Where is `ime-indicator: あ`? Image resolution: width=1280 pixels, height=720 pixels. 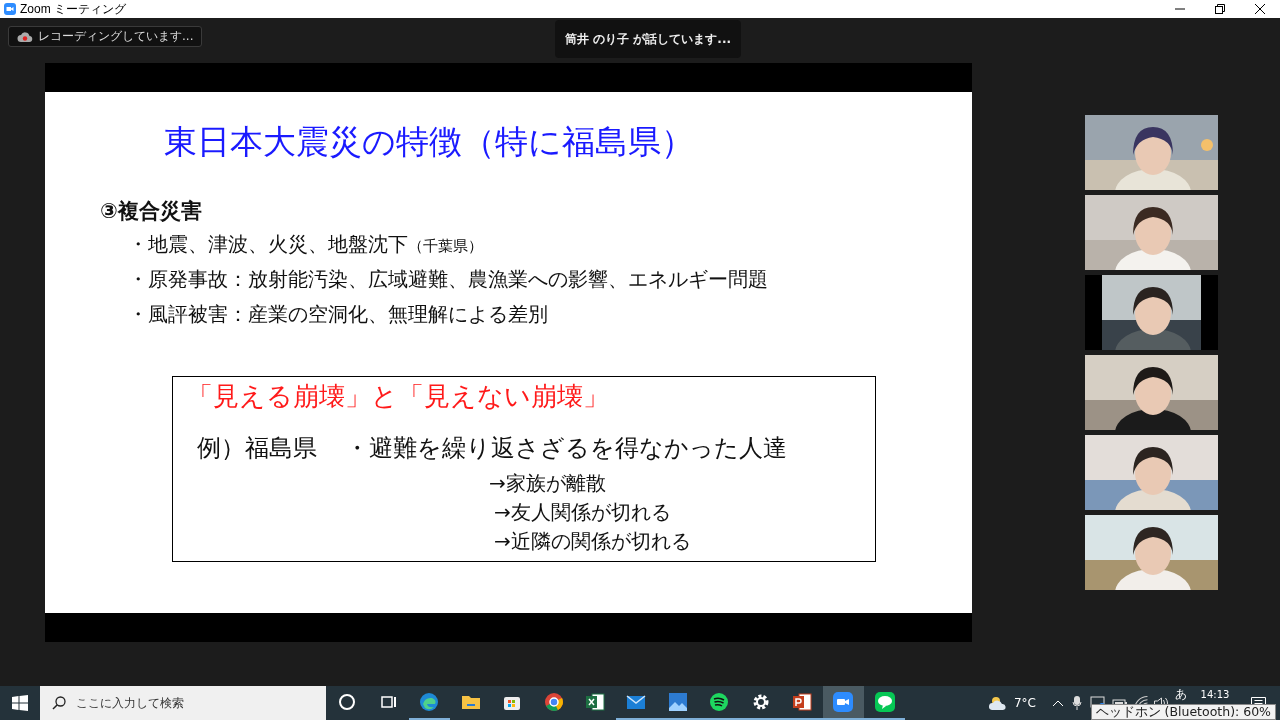 ime-indicator: あ is located at coordinates (1181, 694).